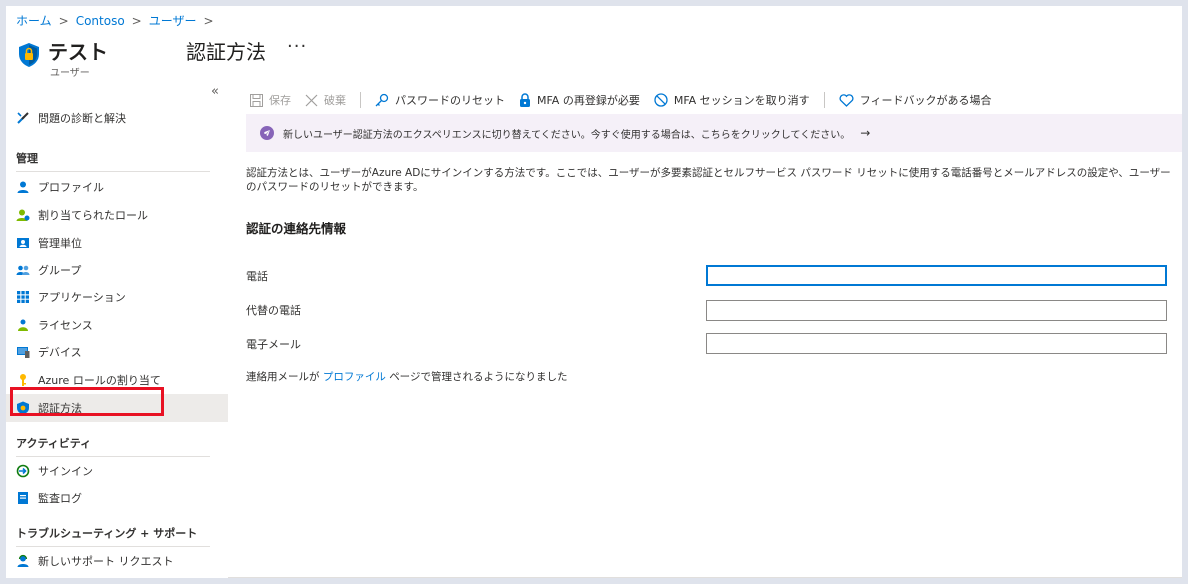 Image resolution: width=1188 pixels, height=584 pixels. What do you see at coordinates (23, 243) in the screenshot?
I see `admin-unit-icon` at bounding box center [23, 243].